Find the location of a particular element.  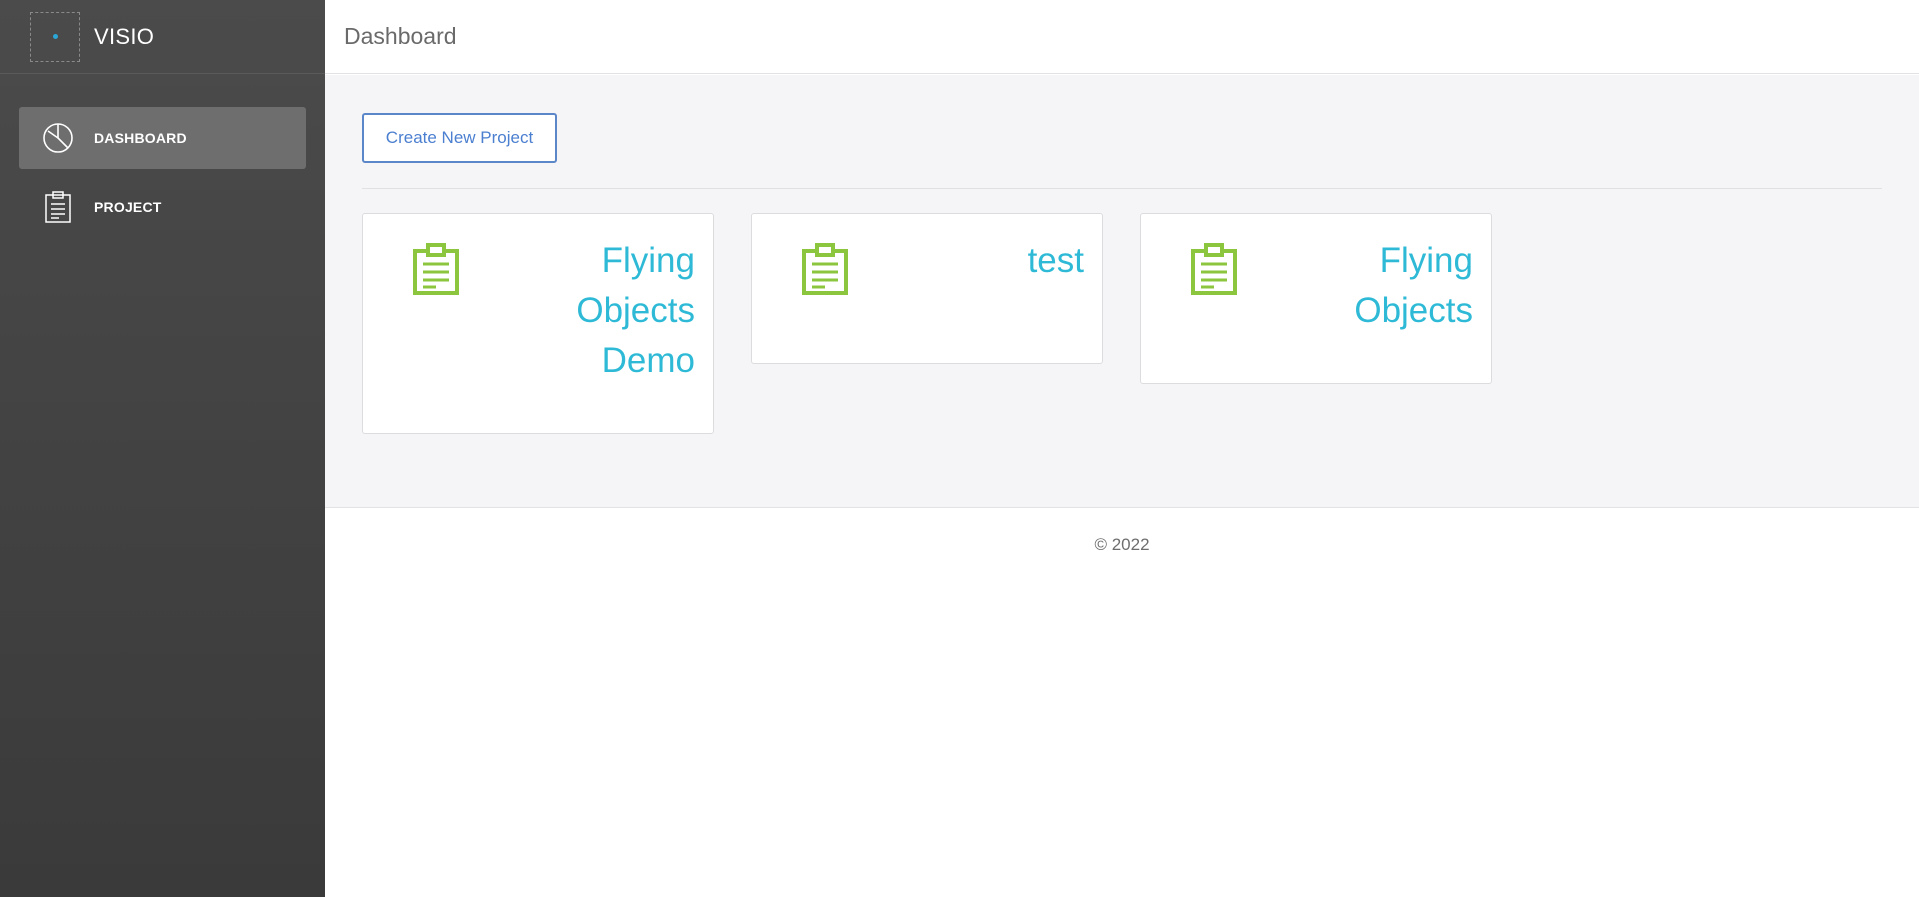

sidebar-item-label: PROJECT is located at coordinates (128, 207).